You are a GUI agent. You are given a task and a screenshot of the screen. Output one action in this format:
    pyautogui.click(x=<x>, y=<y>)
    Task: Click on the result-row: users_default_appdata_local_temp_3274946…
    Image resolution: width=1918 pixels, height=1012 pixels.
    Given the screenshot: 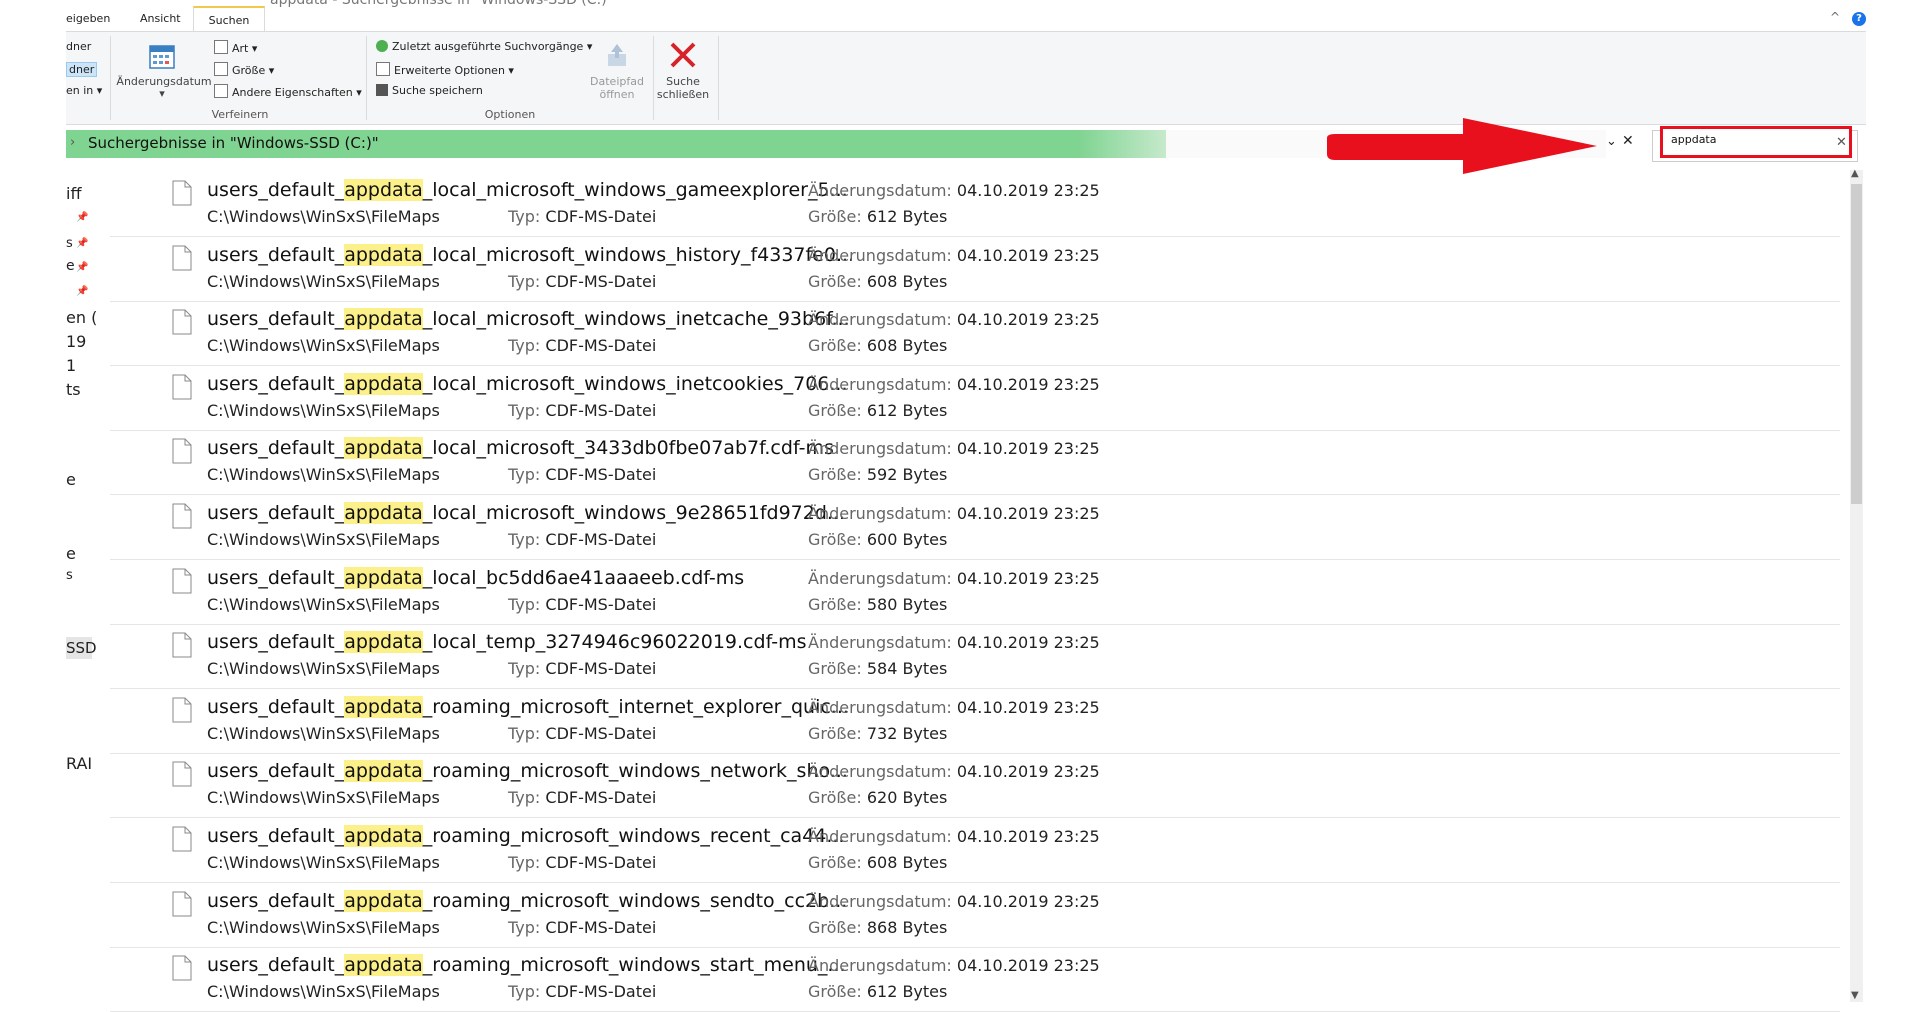 What is the action you would take?
    pyautogui.click(x=975, y=657)
    